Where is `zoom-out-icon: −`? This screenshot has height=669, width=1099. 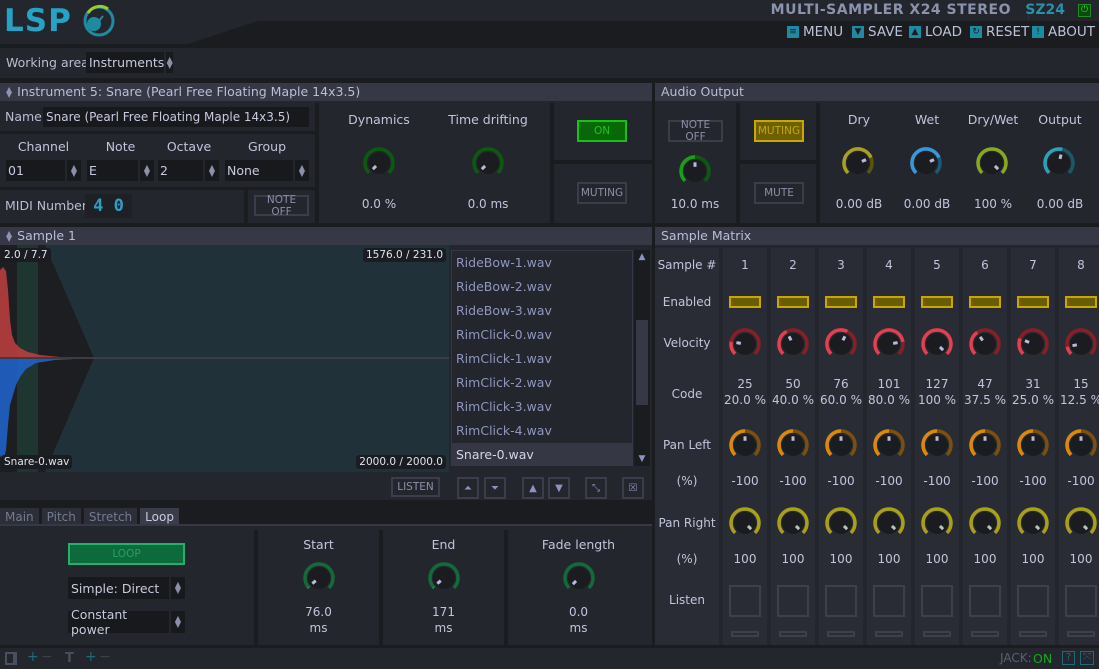
zoom-out-icon: − is located at coordinates (47, 657).